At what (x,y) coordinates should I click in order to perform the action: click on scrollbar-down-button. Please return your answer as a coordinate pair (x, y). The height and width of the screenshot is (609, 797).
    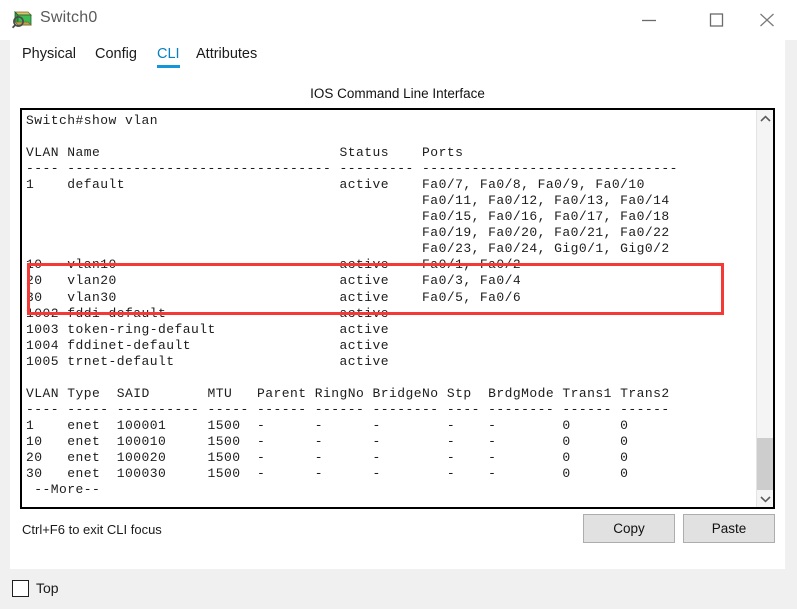
    Looking at the image, I should click on (765, 498).